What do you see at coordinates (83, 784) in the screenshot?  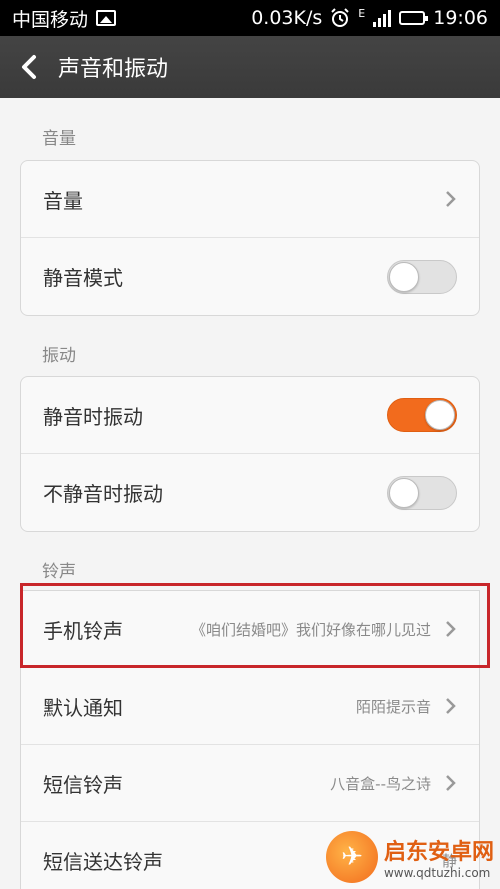 I see `row-label: 短信铃声` at bounding box center [83, 784].